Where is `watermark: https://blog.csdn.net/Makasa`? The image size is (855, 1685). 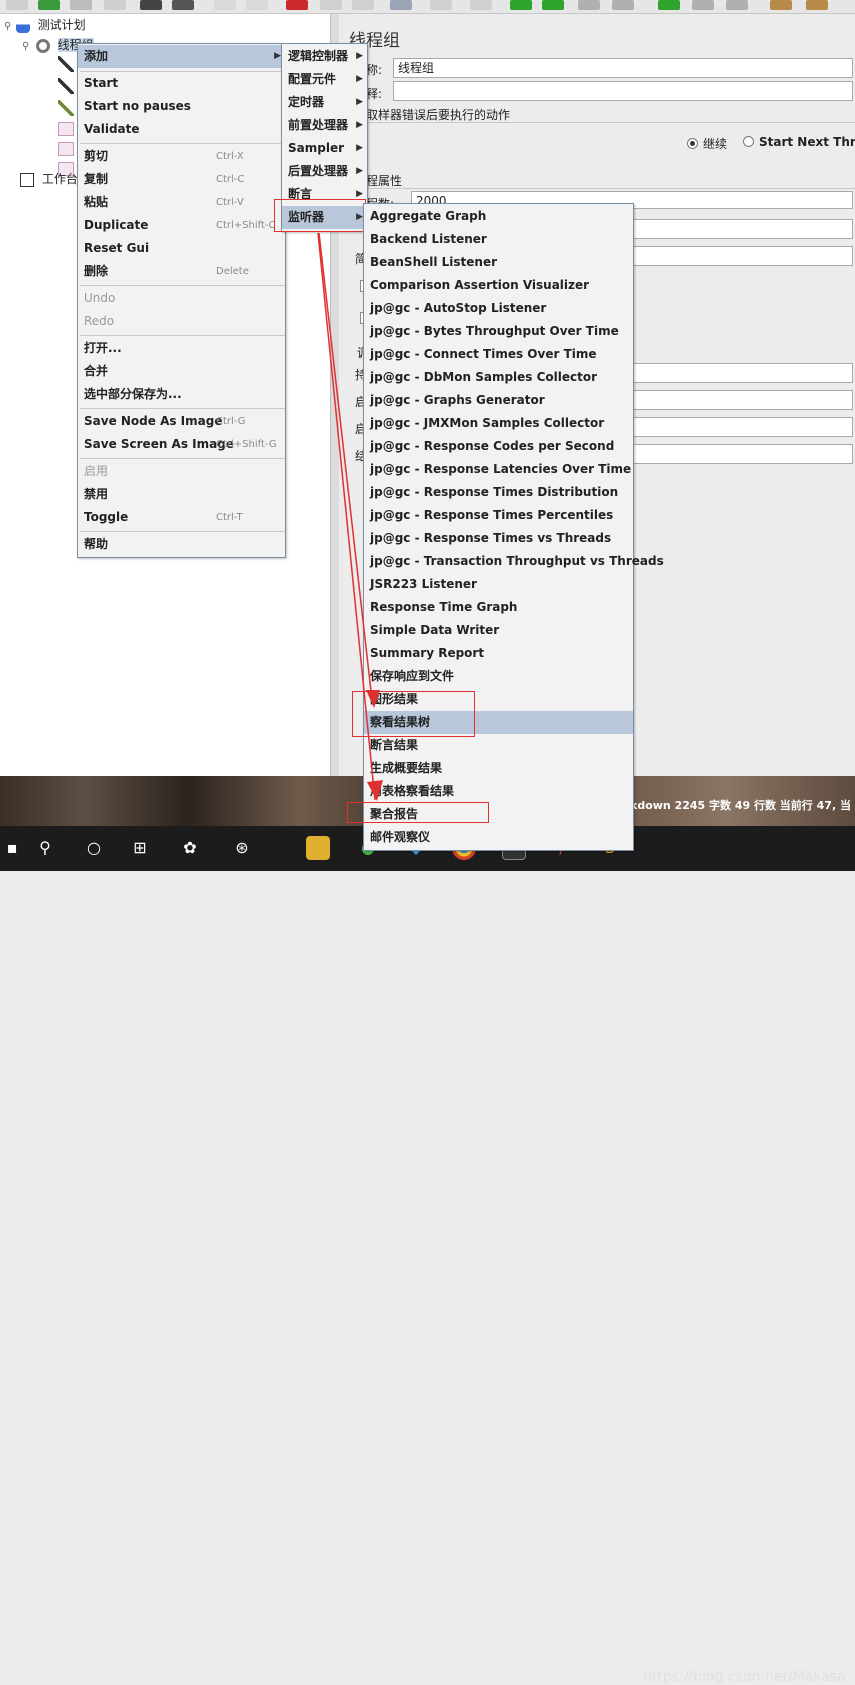
watermark: https://blog.csdn.net/Makasa is located at coordinates (744, 1677).